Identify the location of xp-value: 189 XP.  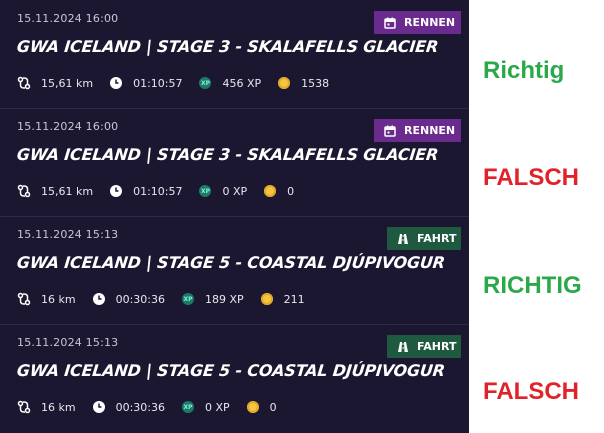
(224, 299).